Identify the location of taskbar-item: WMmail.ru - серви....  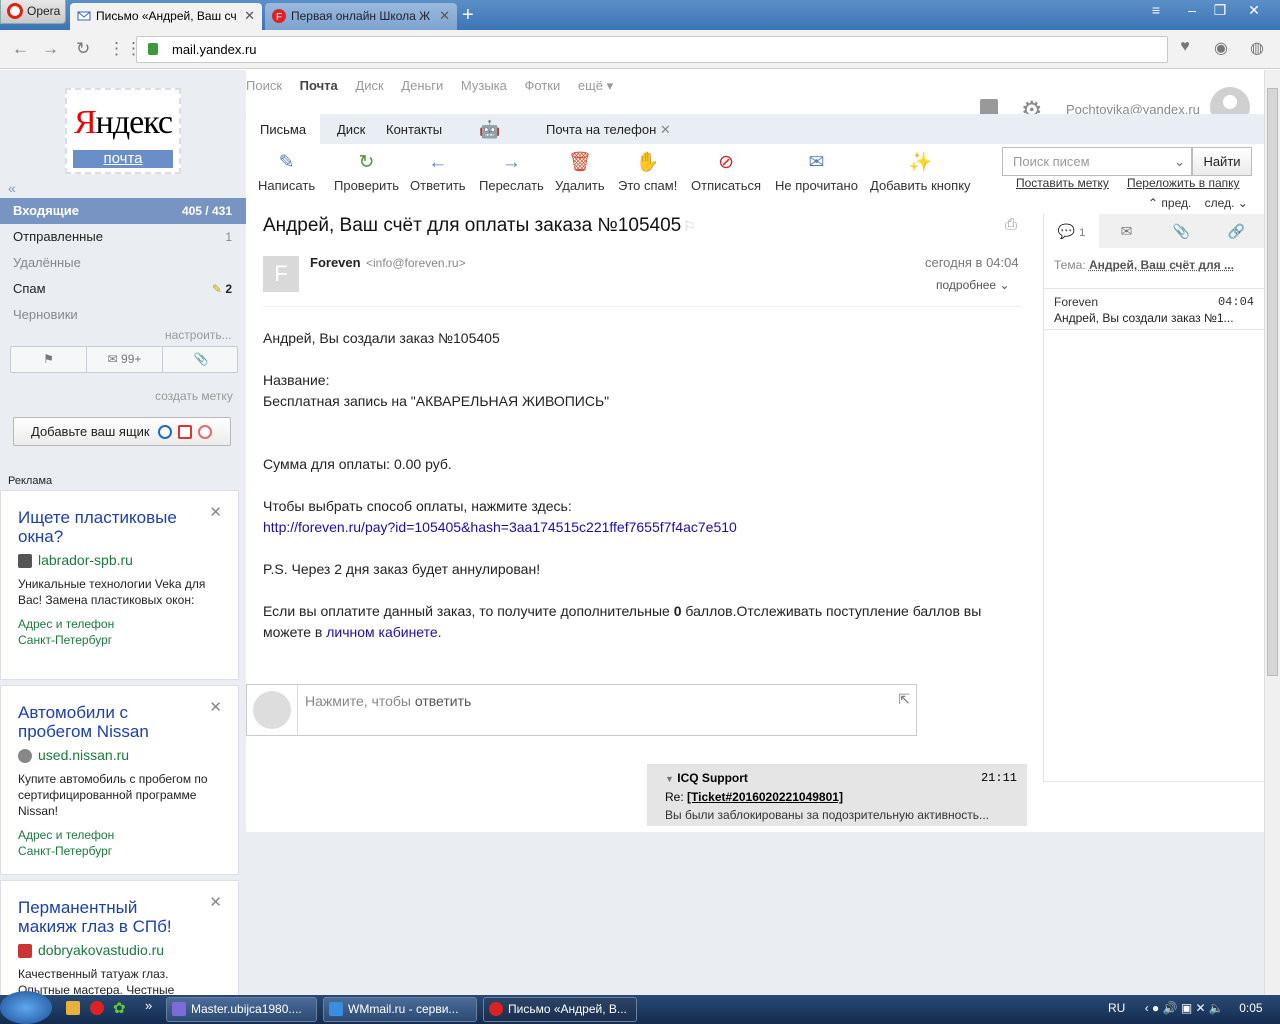
(400, 1009).